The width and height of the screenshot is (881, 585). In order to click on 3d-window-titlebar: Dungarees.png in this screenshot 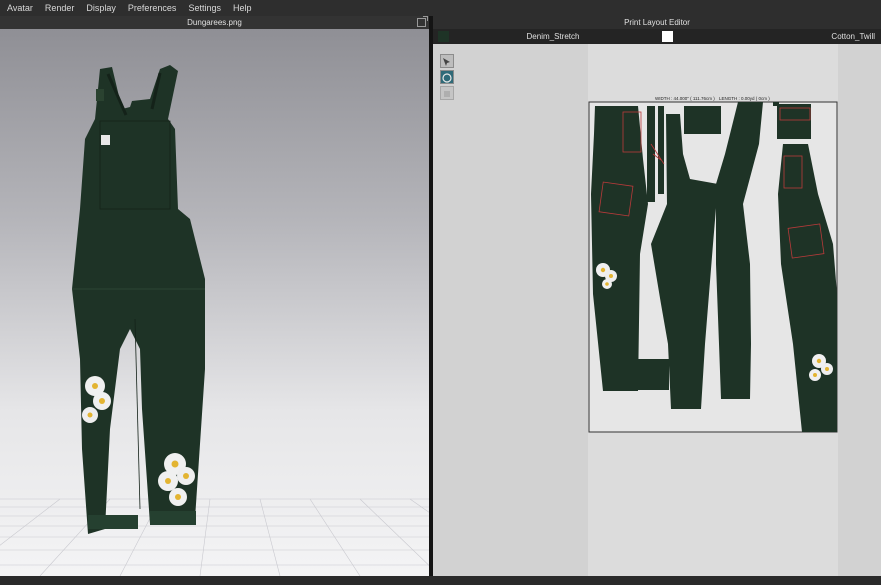, I will do `click(214, 22)`.